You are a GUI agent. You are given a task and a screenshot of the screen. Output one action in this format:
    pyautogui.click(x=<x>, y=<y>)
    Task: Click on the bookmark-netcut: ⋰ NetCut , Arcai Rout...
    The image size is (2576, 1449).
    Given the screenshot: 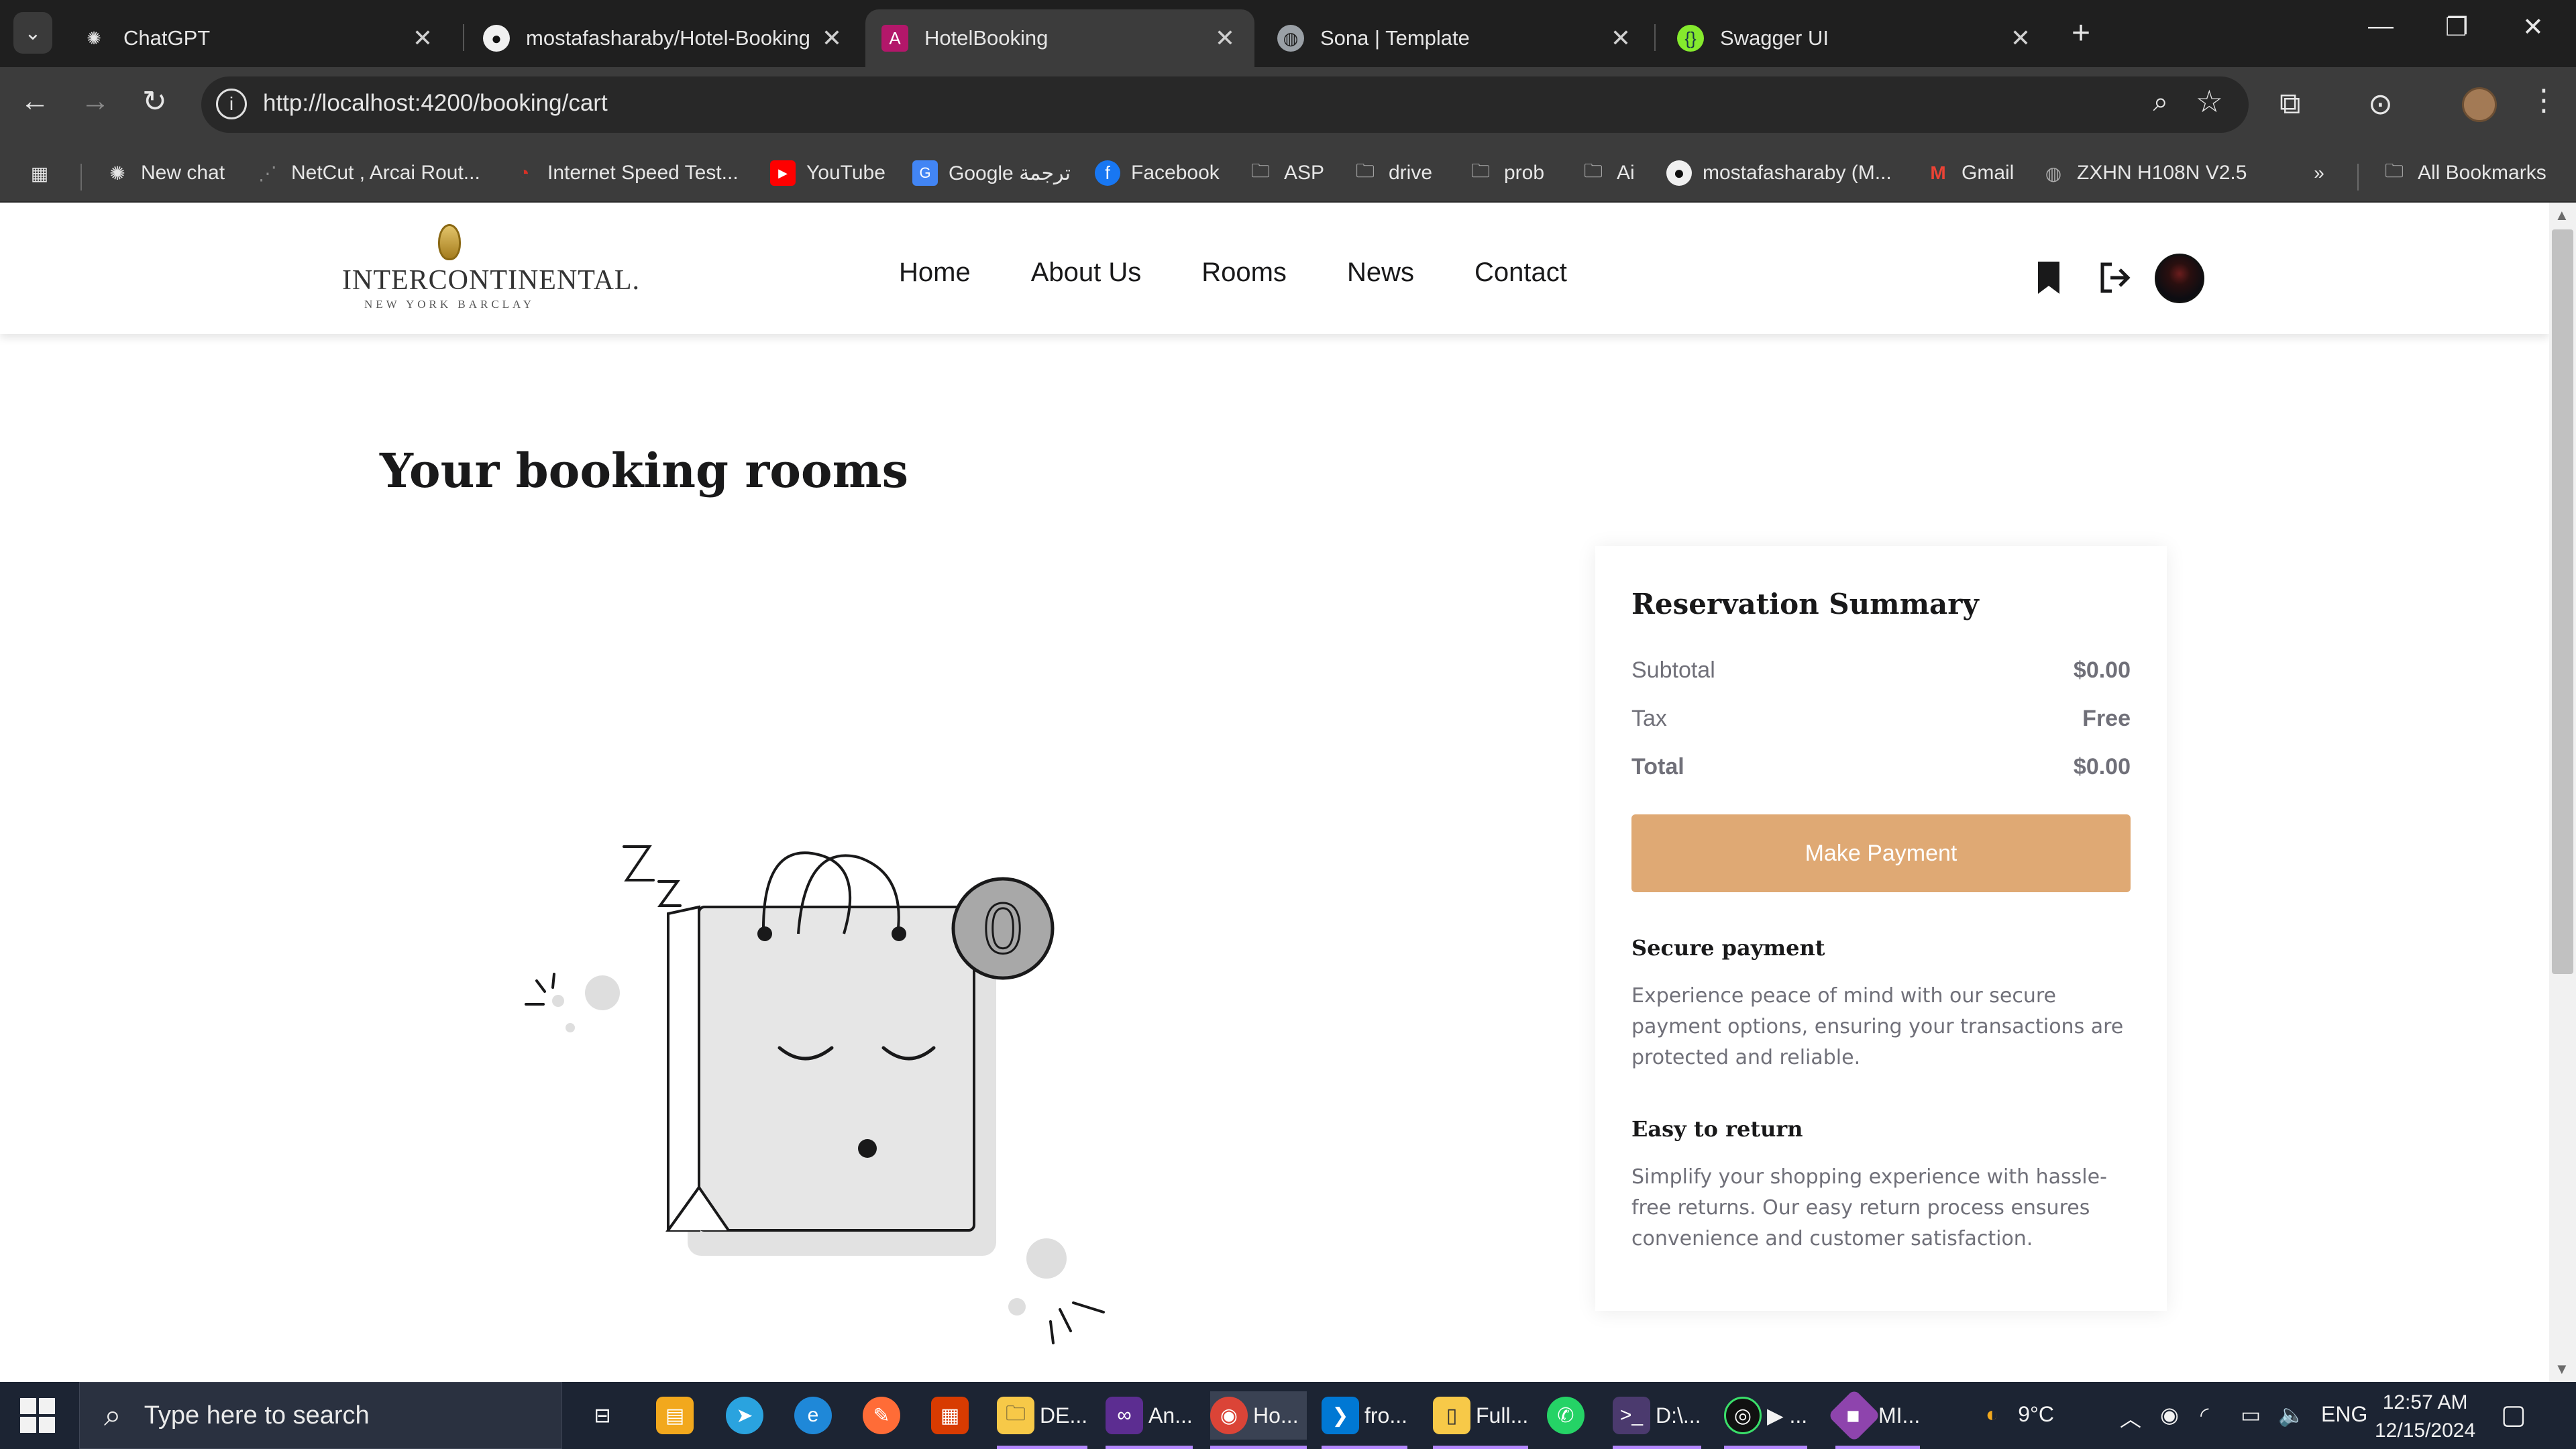 What is the action you would take?
    pyautogui.click(x=367, y=173)
    